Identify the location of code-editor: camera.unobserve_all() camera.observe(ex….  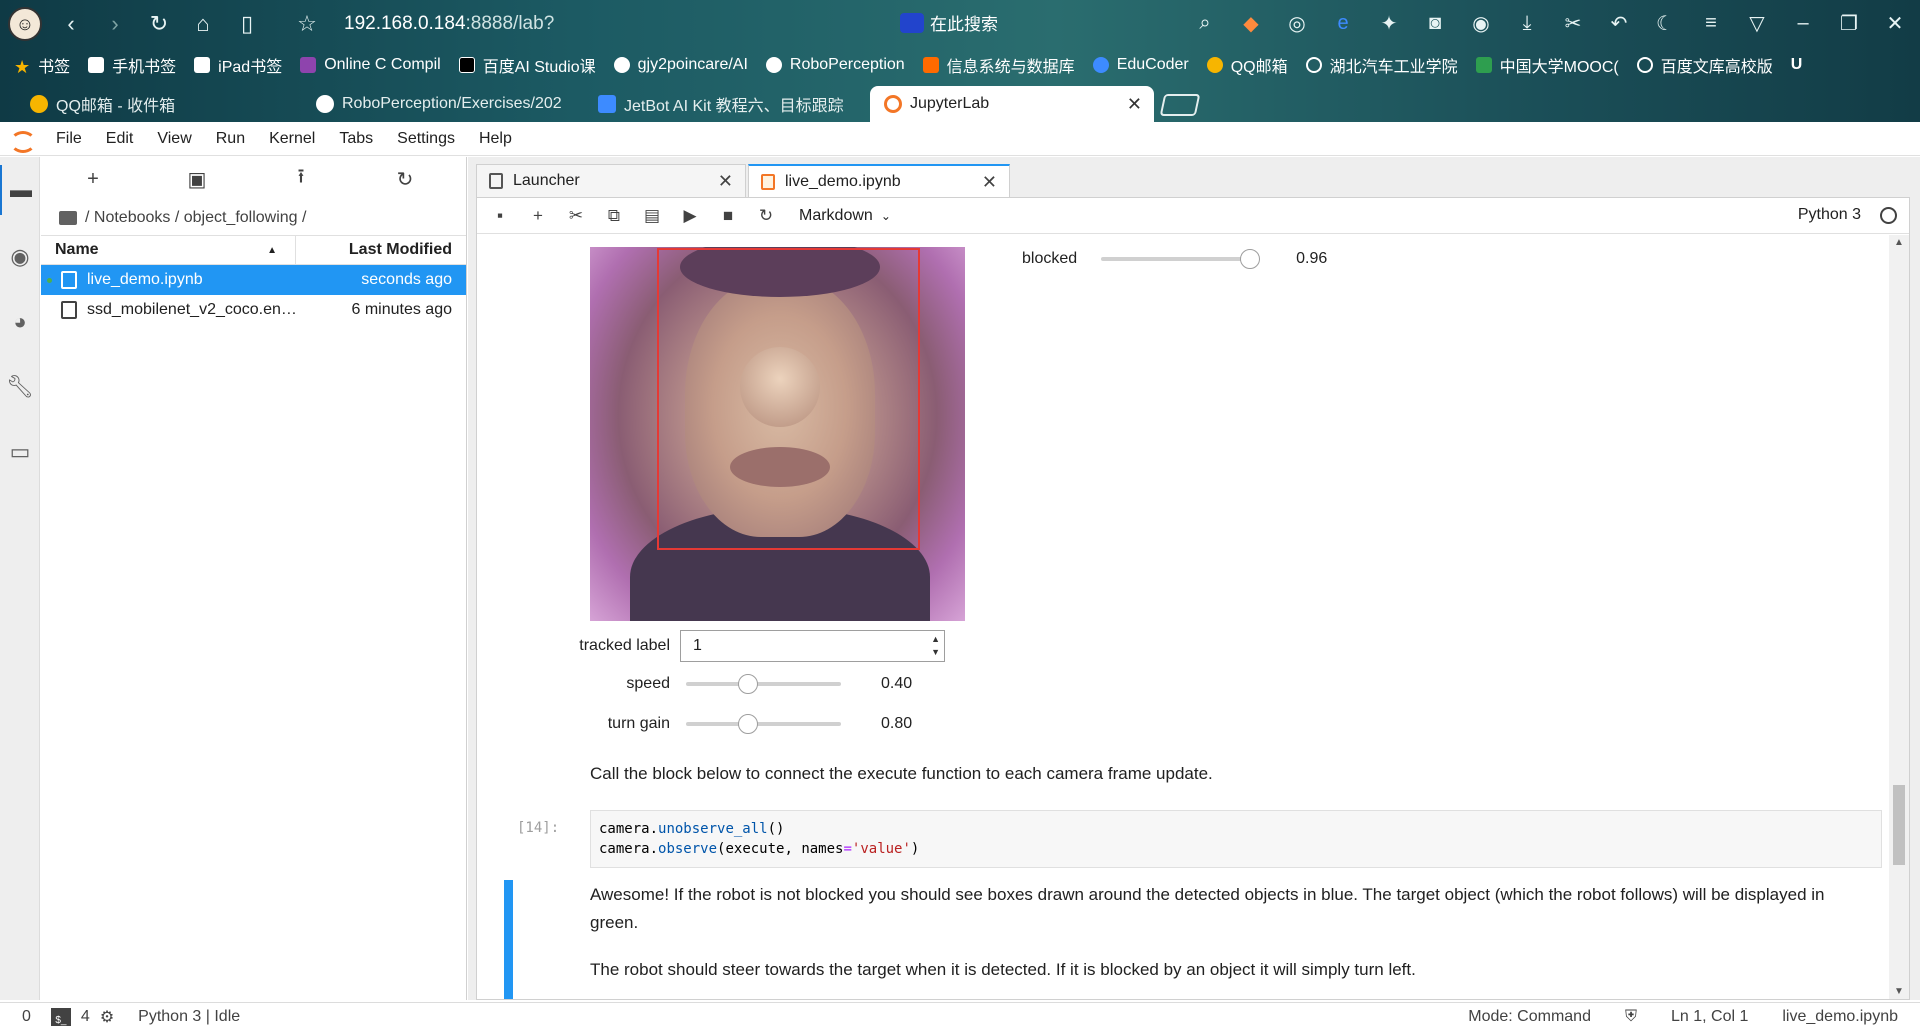
(1236, 839).